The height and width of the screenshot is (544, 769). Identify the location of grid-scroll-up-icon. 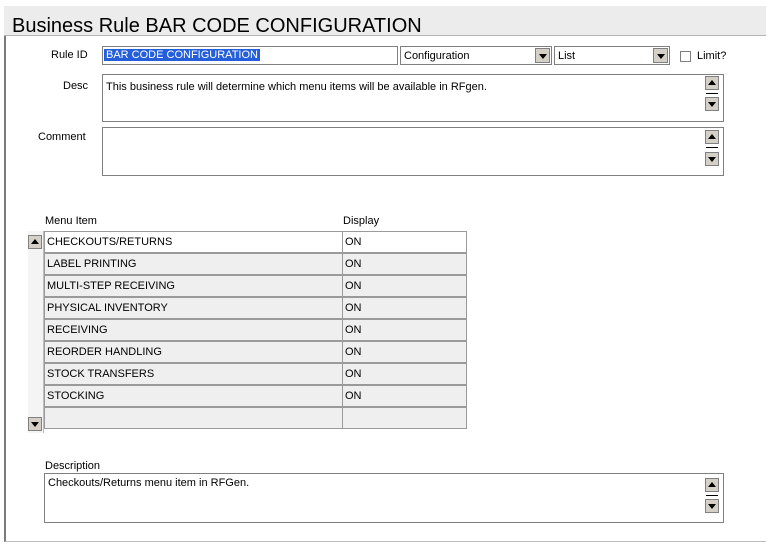
(35, 242).